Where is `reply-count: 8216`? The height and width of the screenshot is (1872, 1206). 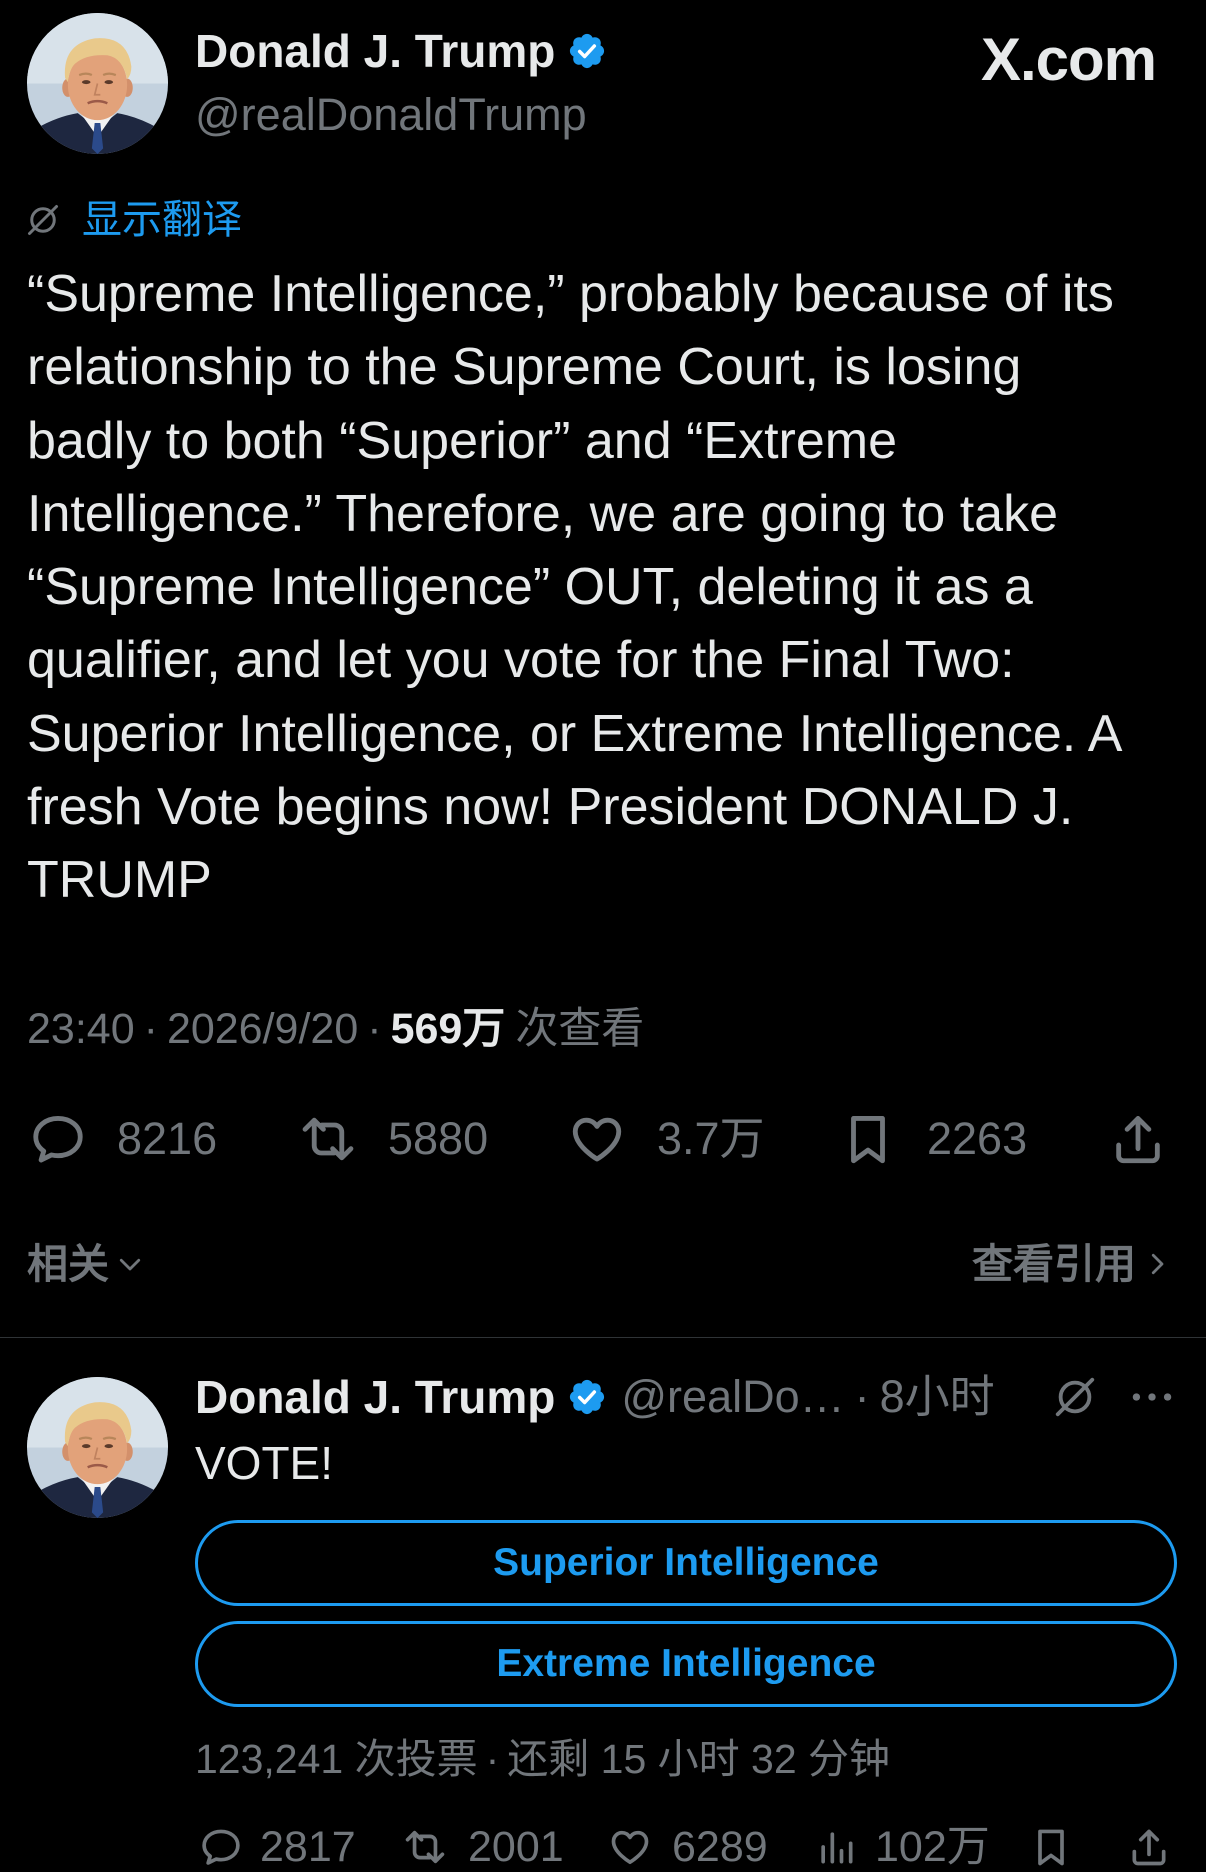 reply-count: 8216 is located at coordinates (167, 1138).